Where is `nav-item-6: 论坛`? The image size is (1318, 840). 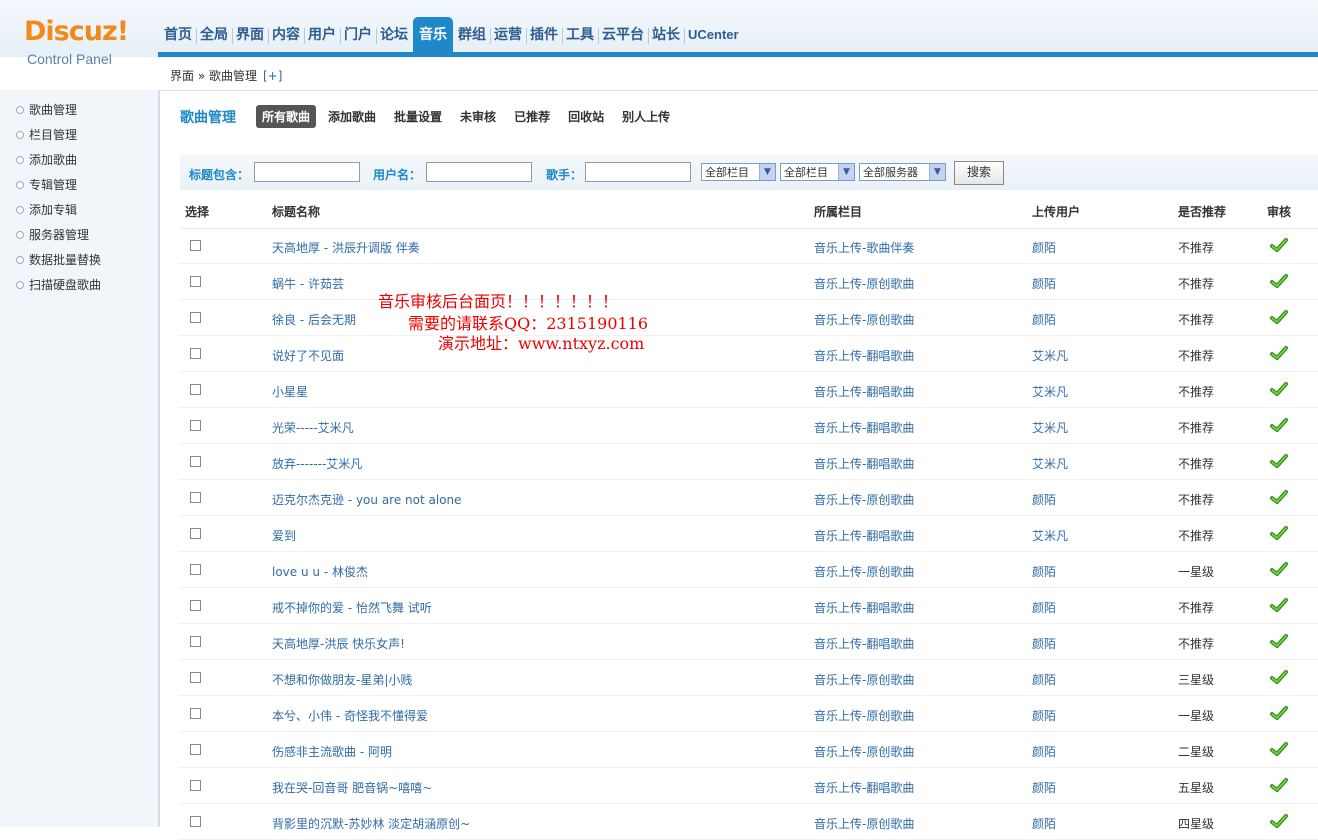 nav-item-6: 论坛 is located at coordinates (394, 35).